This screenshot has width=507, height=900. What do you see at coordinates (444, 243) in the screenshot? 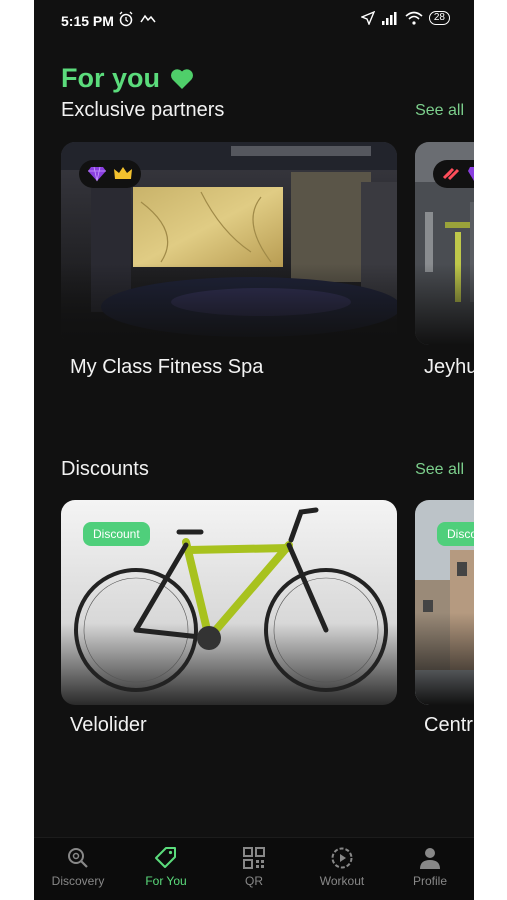
I see `partner-card-jeyhun` at bounding box center [444, 243].